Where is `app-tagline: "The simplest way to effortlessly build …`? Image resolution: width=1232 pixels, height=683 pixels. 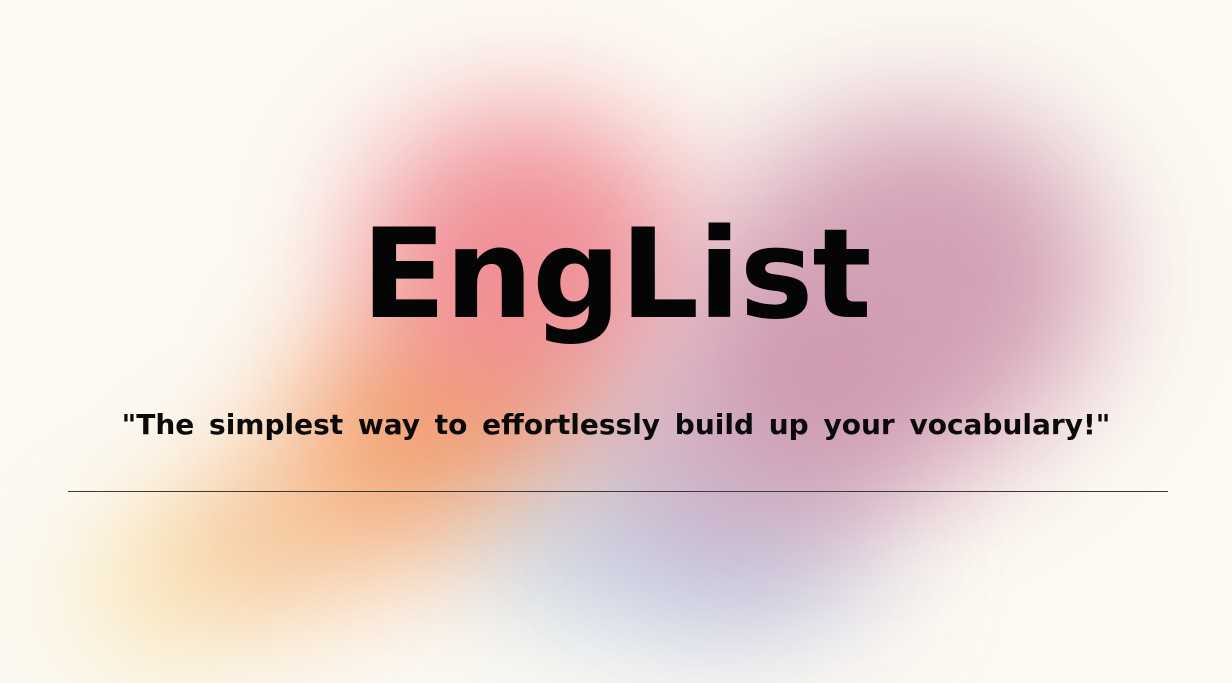
app-tagline: "The simplest way to effortlessly build … is located at coordinates (616, 424).